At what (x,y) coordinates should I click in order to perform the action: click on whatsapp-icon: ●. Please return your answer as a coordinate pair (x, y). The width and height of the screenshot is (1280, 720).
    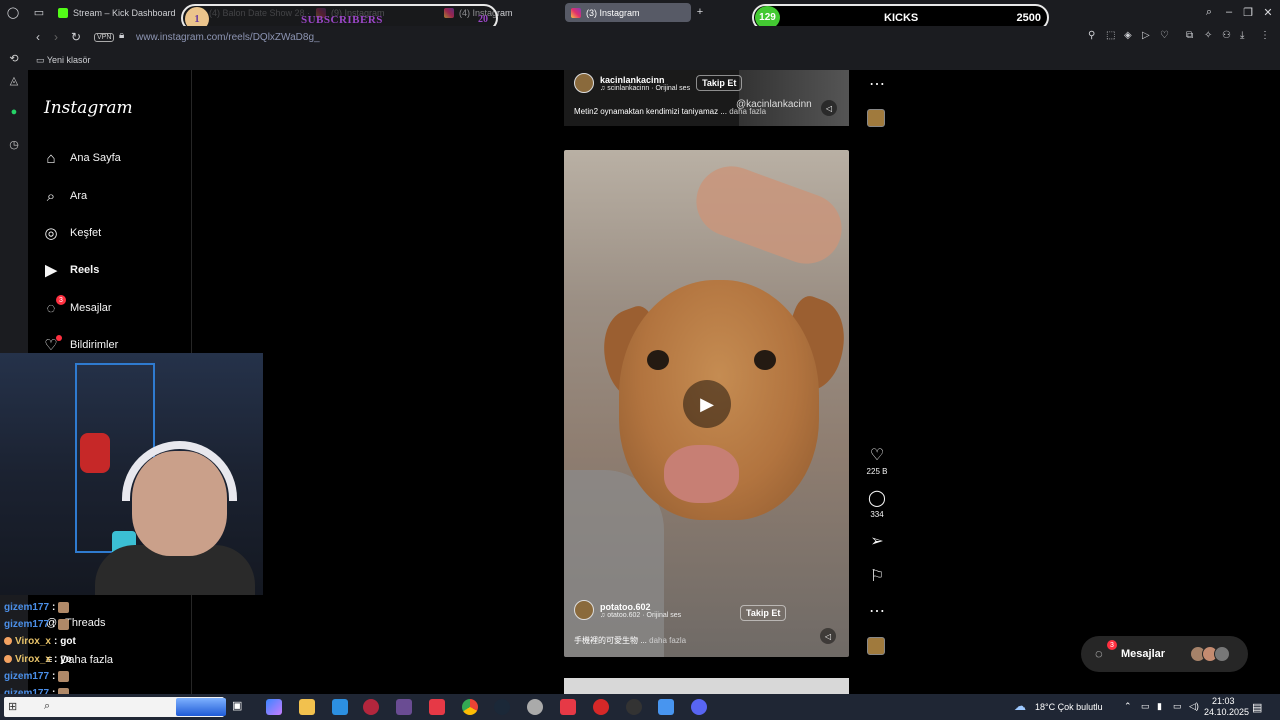
    Looking at the image, I should click on (14, 113).